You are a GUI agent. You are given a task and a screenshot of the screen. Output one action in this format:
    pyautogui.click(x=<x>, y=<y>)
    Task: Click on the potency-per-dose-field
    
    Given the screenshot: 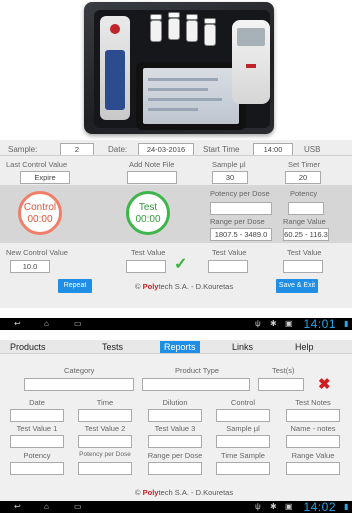 What is the action you would take?
    pyautogui.click(x=241, y=208)
    